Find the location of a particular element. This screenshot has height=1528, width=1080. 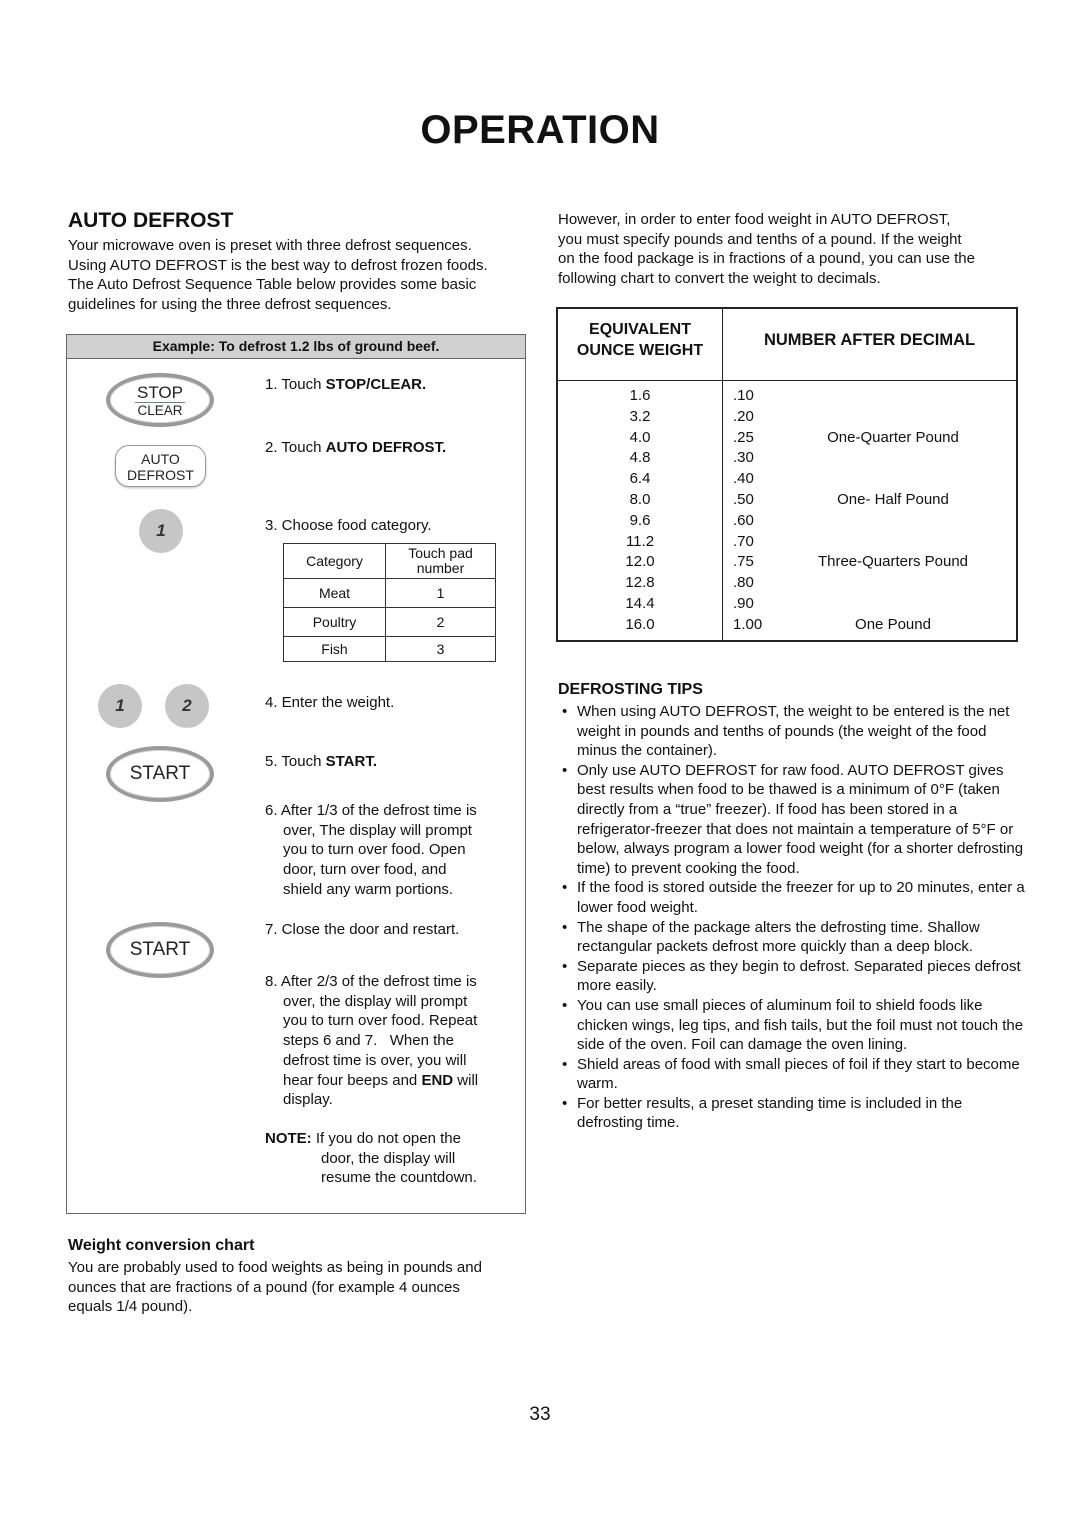

decimal-cell: .10 is located at coordinates (743, 395).